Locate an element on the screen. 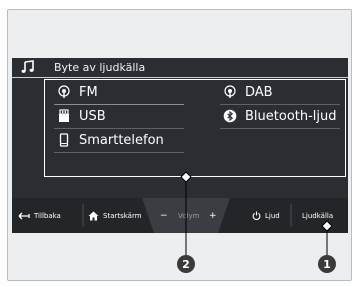 Image resolution: width=360 pixels, height=287 pixels. callout-marker-1: 1 is located at coordinates (327, 264).